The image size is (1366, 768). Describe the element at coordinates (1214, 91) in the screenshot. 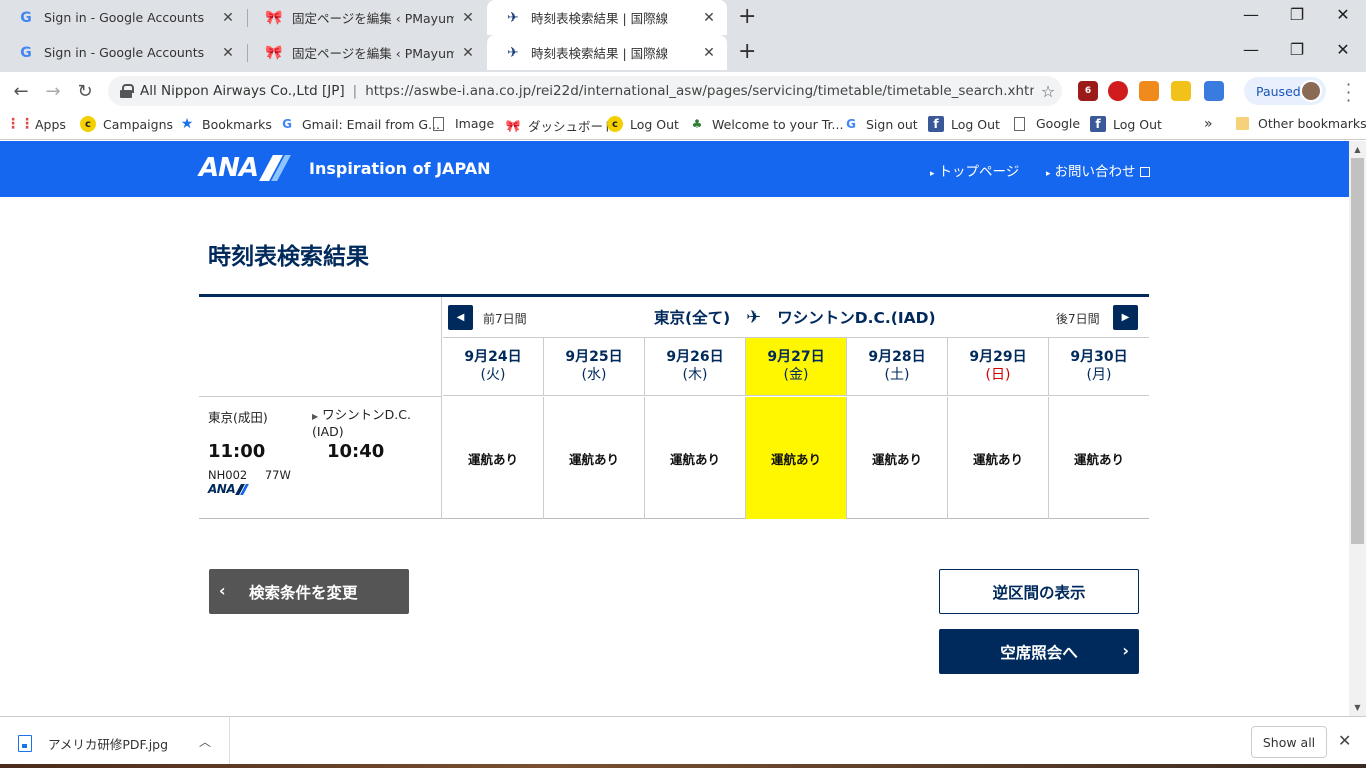

I see `extension-screen-icon` at that location.